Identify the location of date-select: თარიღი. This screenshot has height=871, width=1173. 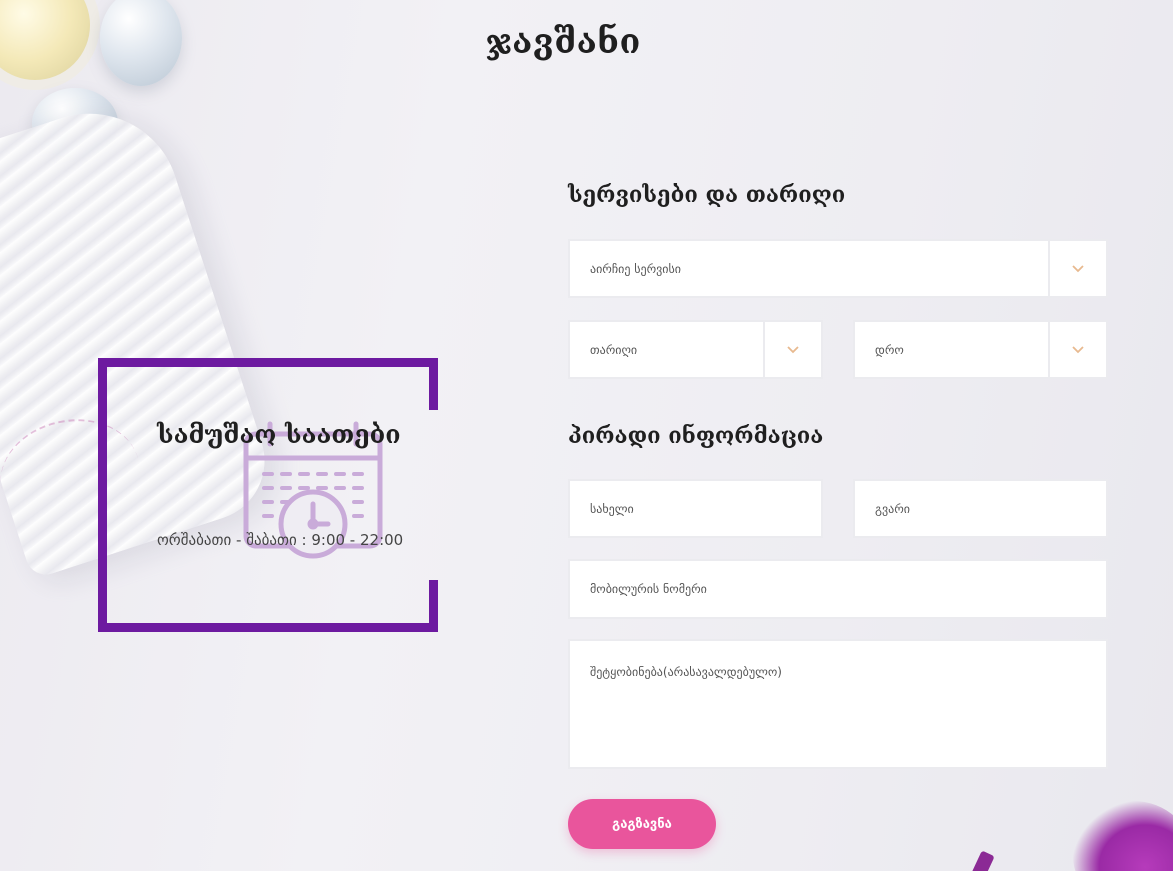
(695, 349).